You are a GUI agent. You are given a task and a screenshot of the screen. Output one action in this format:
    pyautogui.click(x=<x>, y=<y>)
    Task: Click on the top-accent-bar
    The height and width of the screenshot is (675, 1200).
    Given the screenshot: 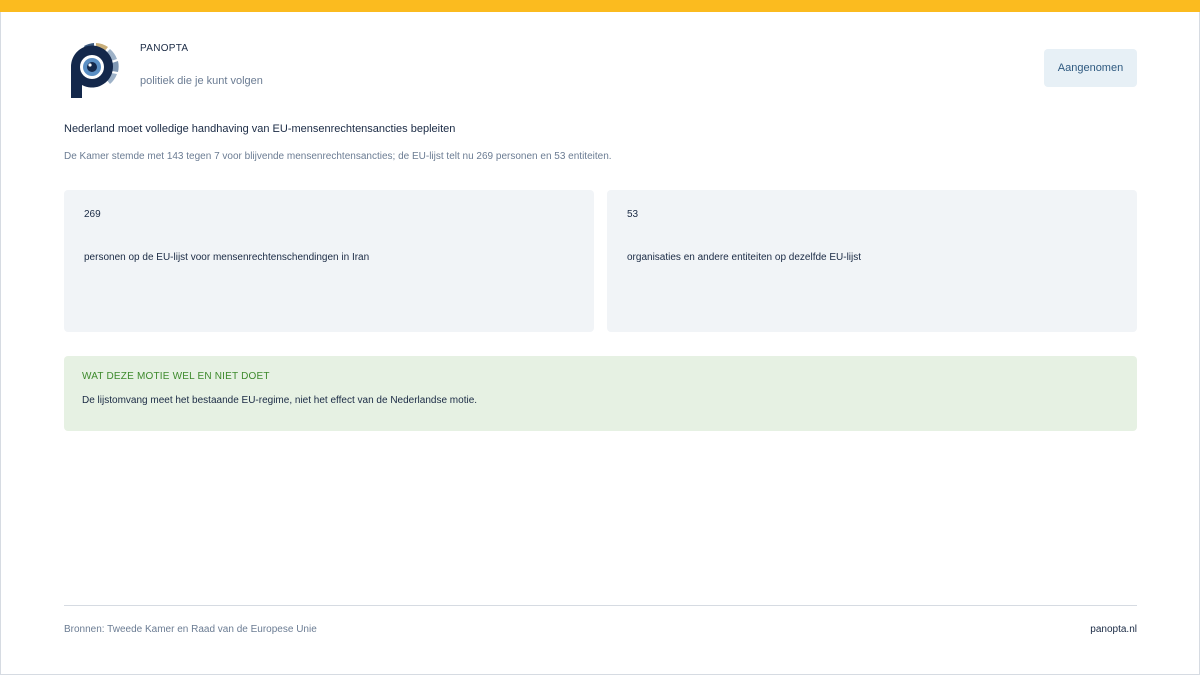 What is the action you would take?
    pyautogui.click(x=600, y=6)
    